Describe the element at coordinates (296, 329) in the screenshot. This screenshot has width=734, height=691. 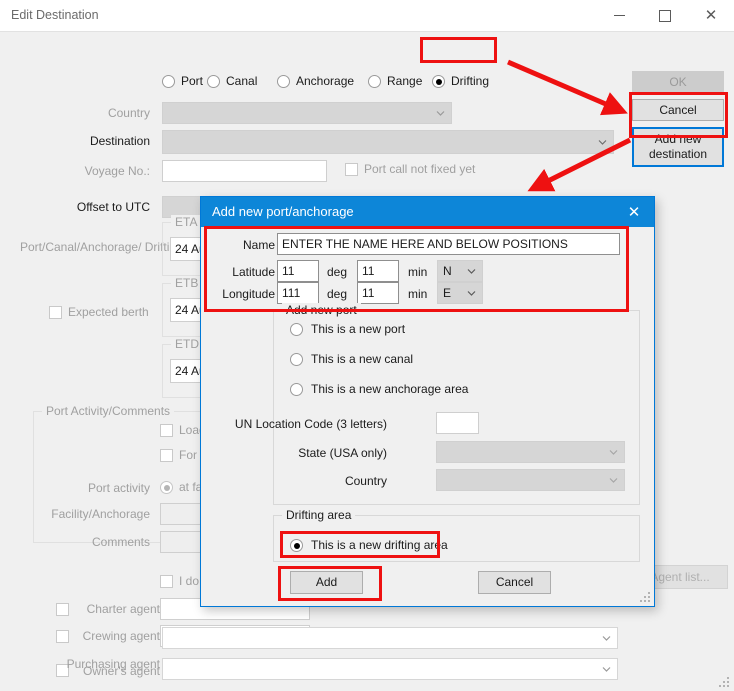
I see `radio-new-port` at that location.